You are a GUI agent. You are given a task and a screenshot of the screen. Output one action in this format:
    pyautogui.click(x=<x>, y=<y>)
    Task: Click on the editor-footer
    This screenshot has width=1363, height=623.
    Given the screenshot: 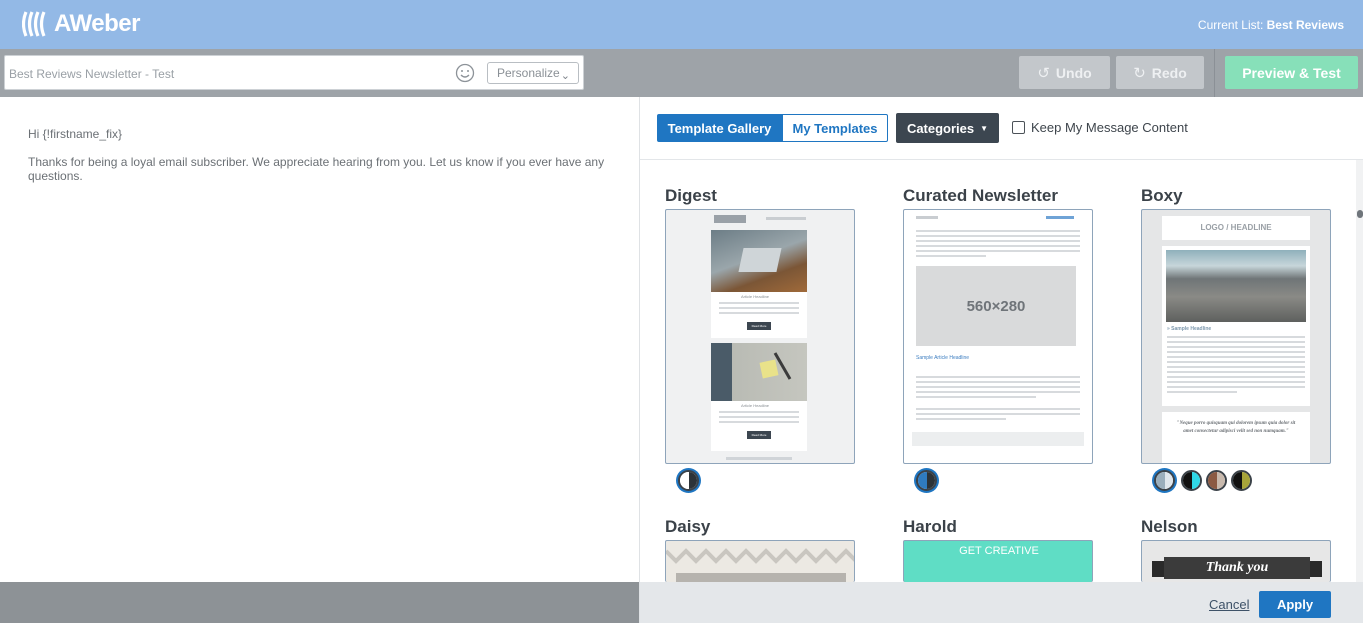 What is the action you would take?
    pyautogui.click(x=319, y=602)
    